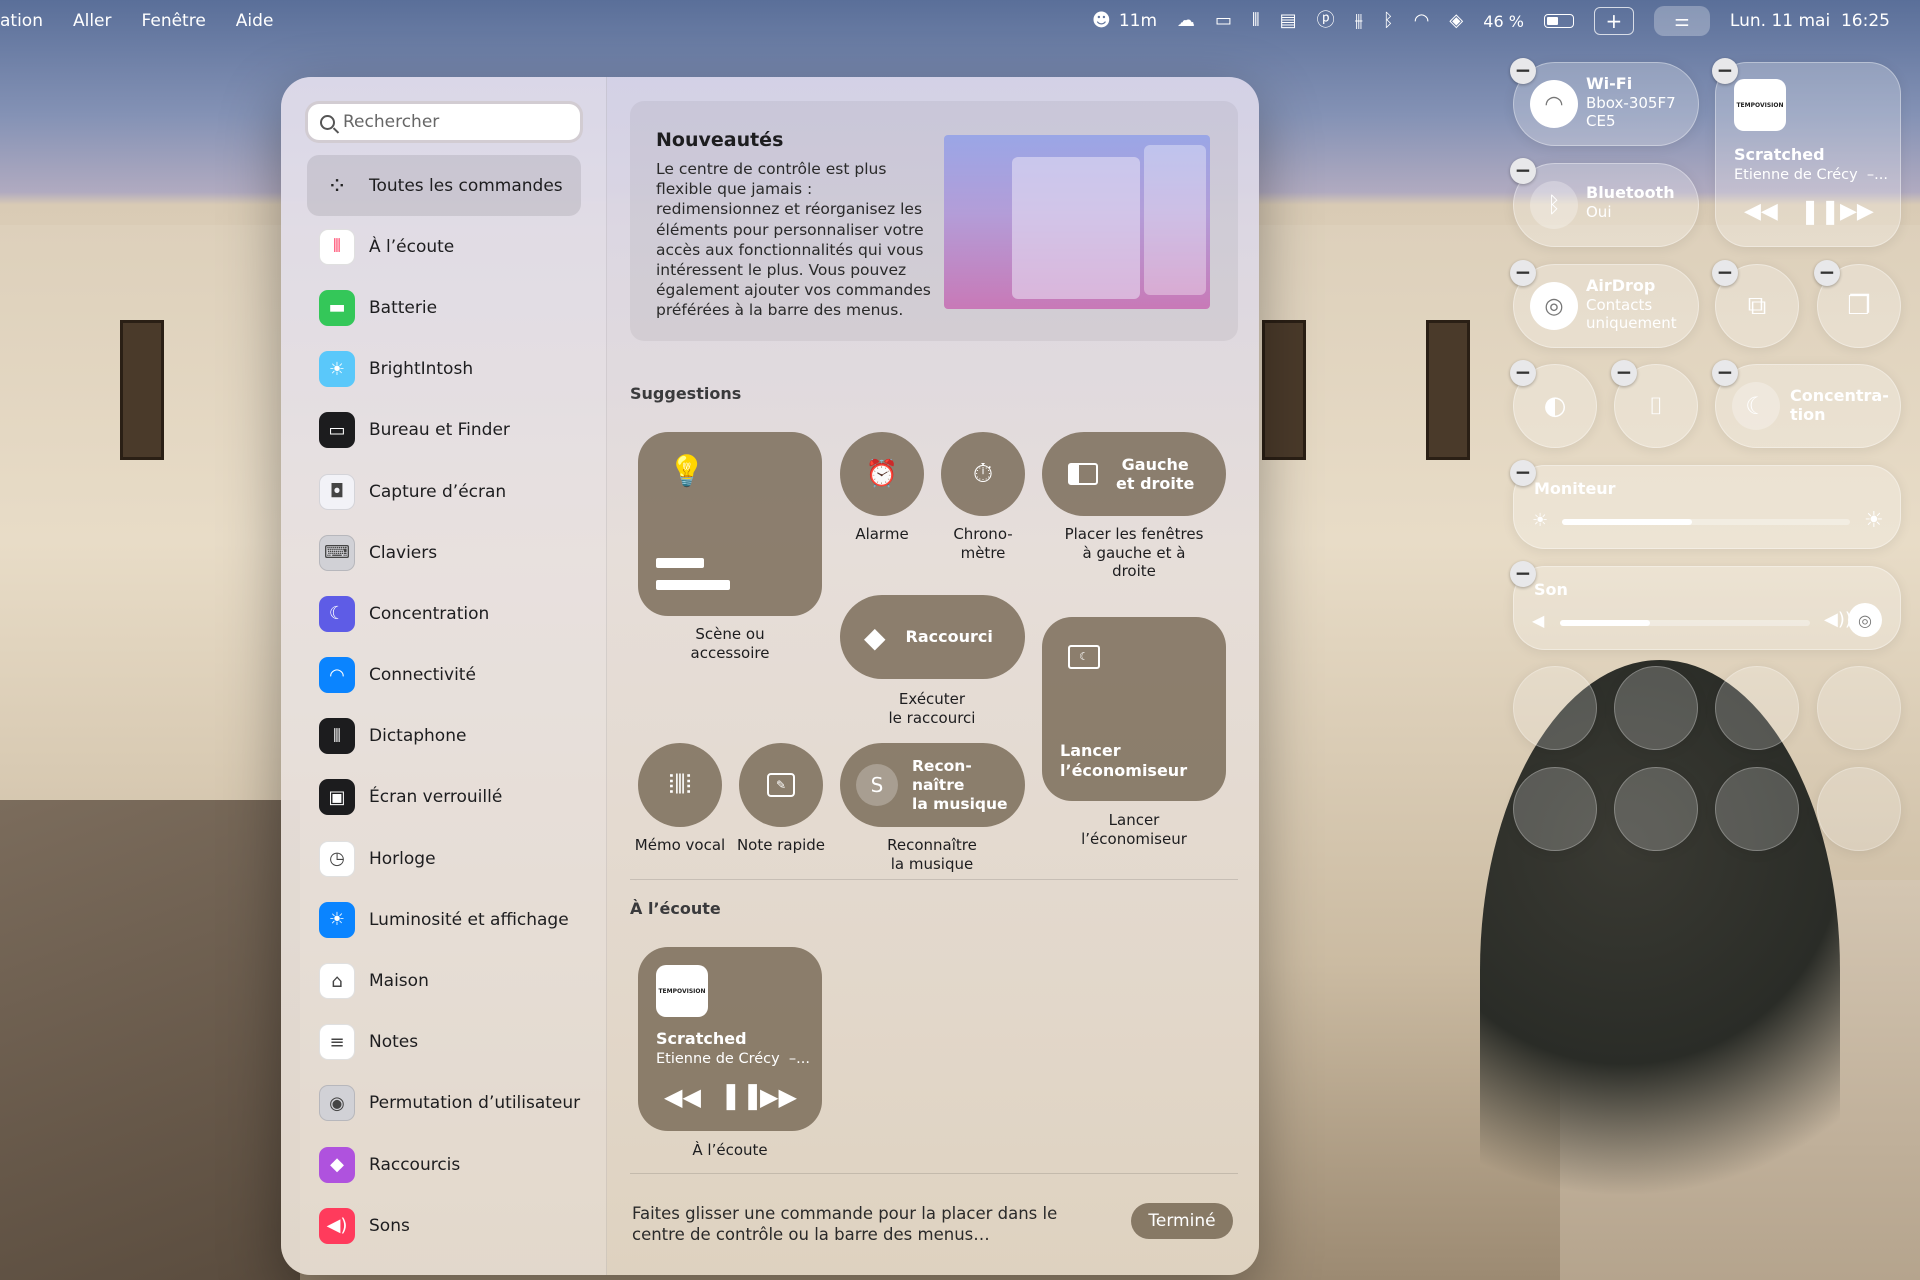 The width and height of the screenshot is (1920, 1280). I want to click on menu-app-name: ation, so click(21, 21).